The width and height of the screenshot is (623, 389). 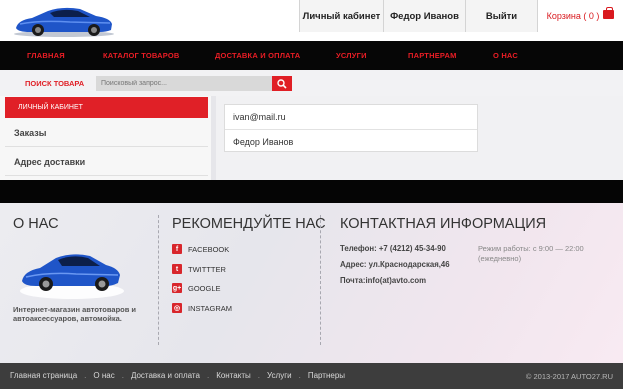 What do you see at coordinates (393, 248) in the screenshot?
I see `contact-phone: Телефон: +7 (4212) 45-34-90` at bounding box center [393, 248].